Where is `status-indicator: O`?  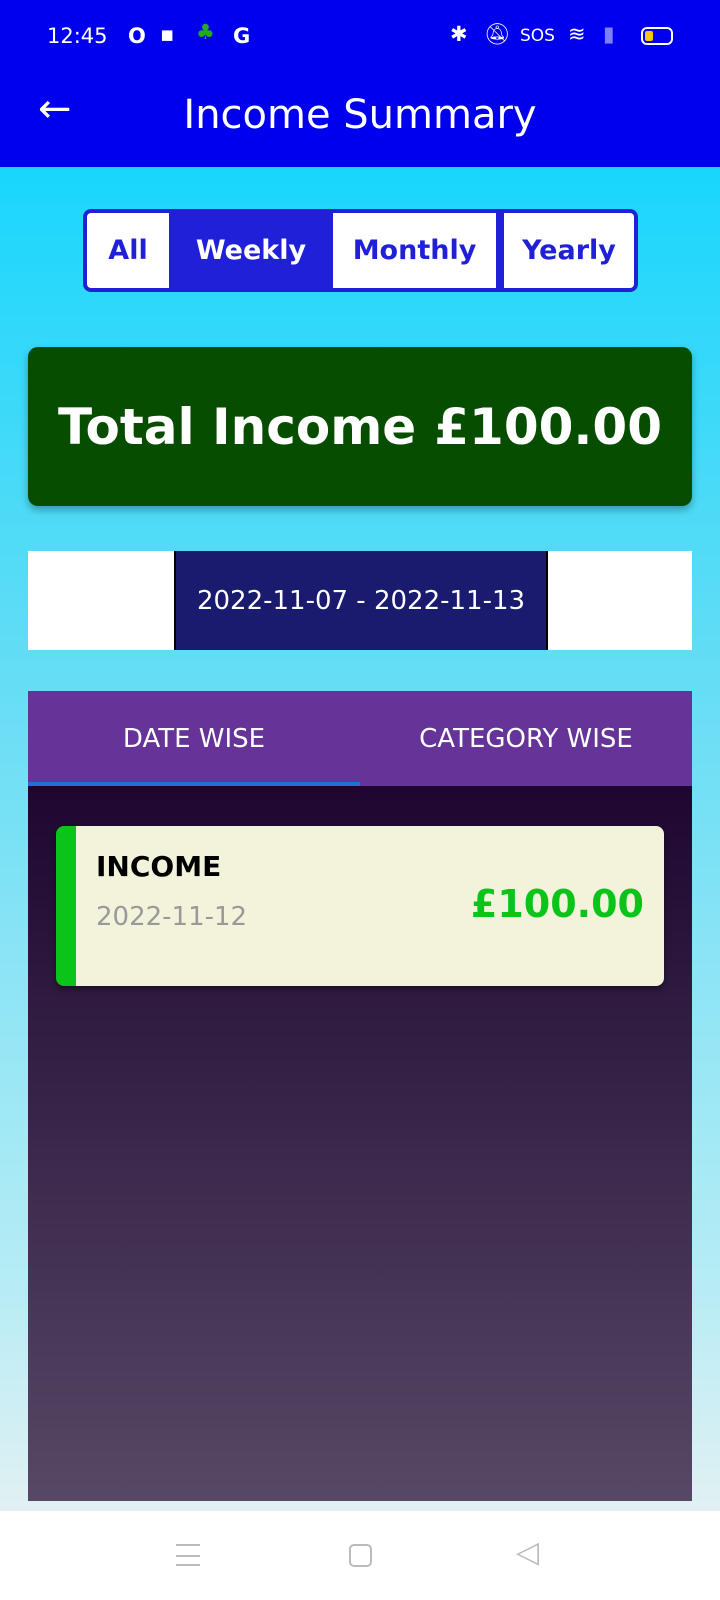
status-indicator: O is located at coordinates (137, 36).